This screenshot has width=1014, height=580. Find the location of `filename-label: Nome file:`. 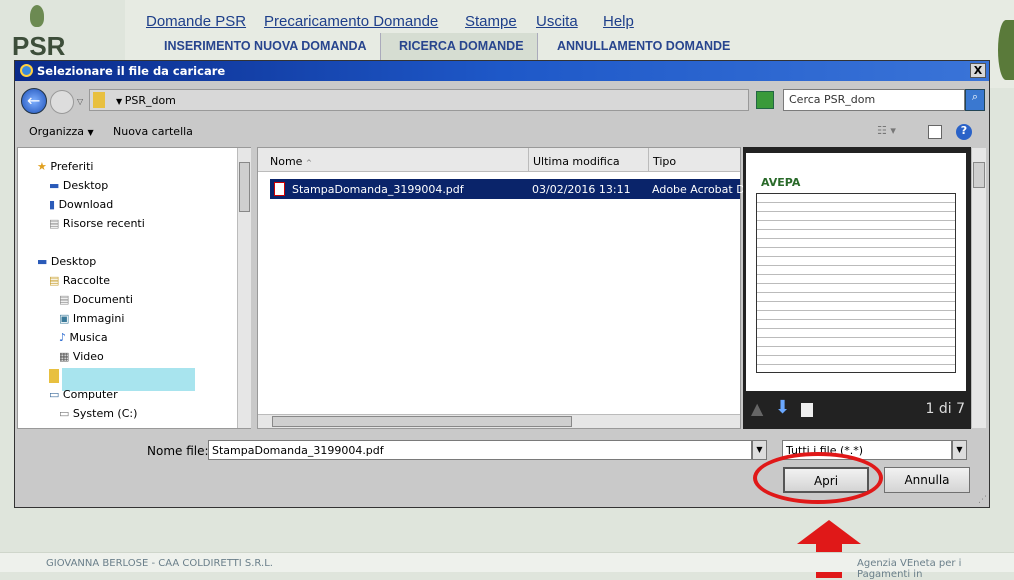

filename-label: Nome file: is located at coordinates (178, 451).